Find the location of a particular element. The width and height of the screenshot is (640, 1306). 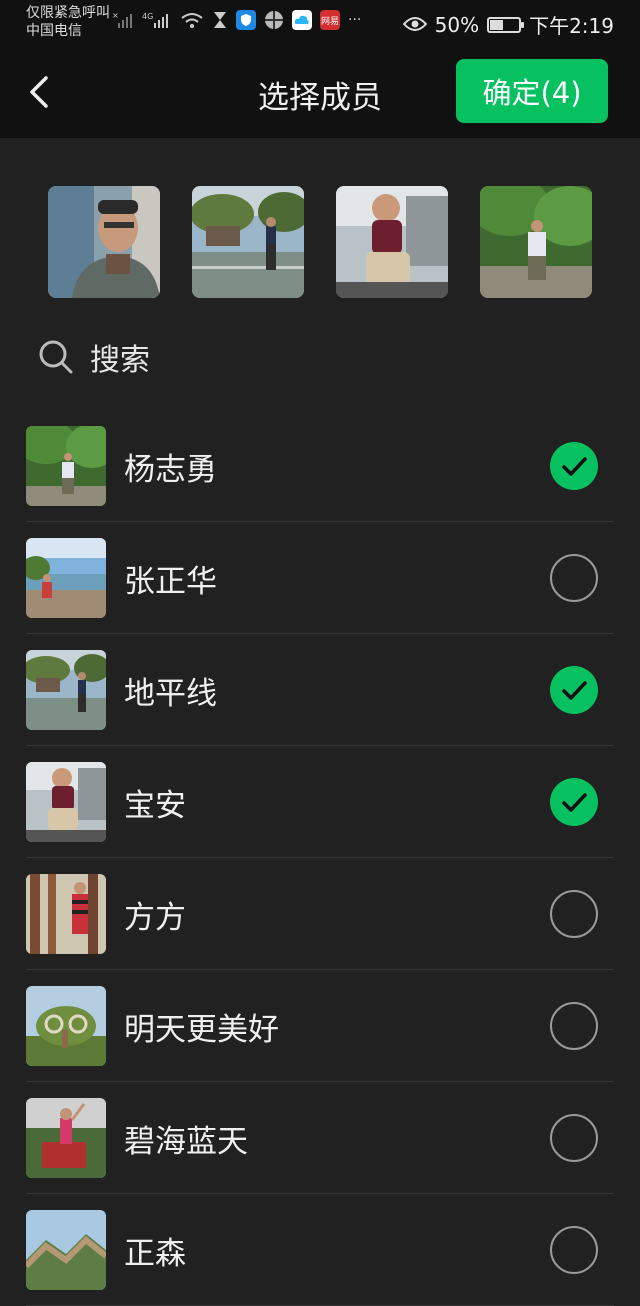

signal-off-icon: × is located at coordinates (123, 20).